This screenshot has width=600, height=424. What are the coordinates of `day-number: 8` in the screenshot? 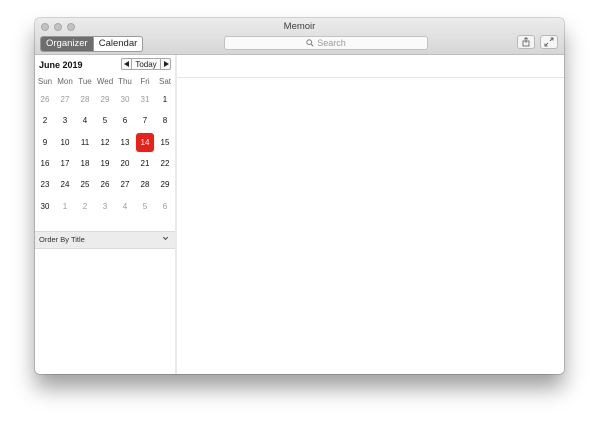 It's located at (165, 121).